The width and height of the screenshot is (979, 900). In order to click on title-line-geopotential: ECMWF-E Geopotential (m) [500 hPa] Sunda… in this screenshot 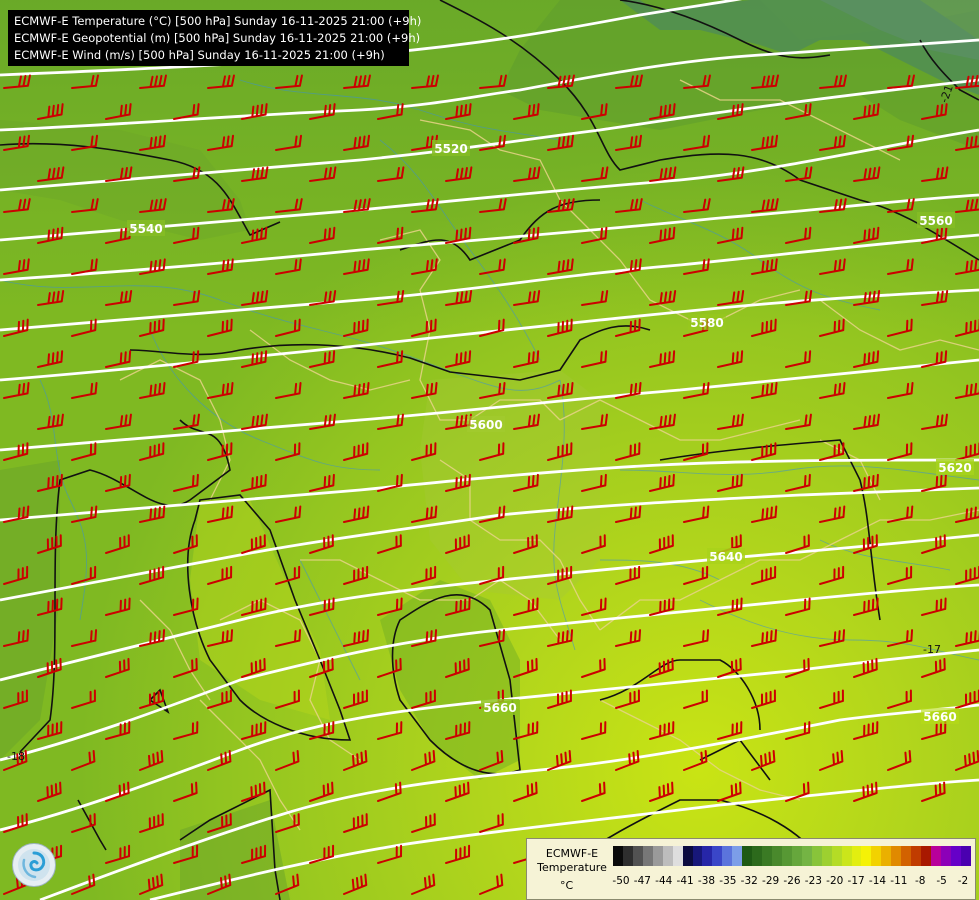, I will do `click(217, 38)`.